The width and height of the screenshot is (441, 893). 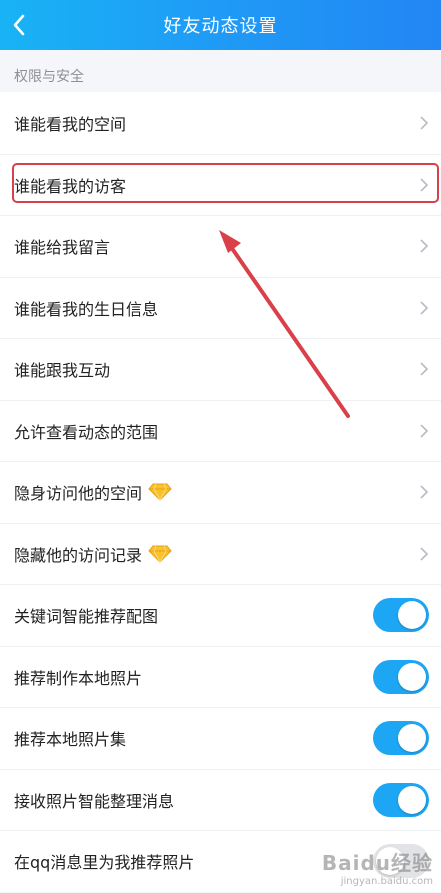 What do you see at coordinates (70, 124) in the screenshot?
I see `row-label: 谁能看我的空间` at bounding box center [70, 124].